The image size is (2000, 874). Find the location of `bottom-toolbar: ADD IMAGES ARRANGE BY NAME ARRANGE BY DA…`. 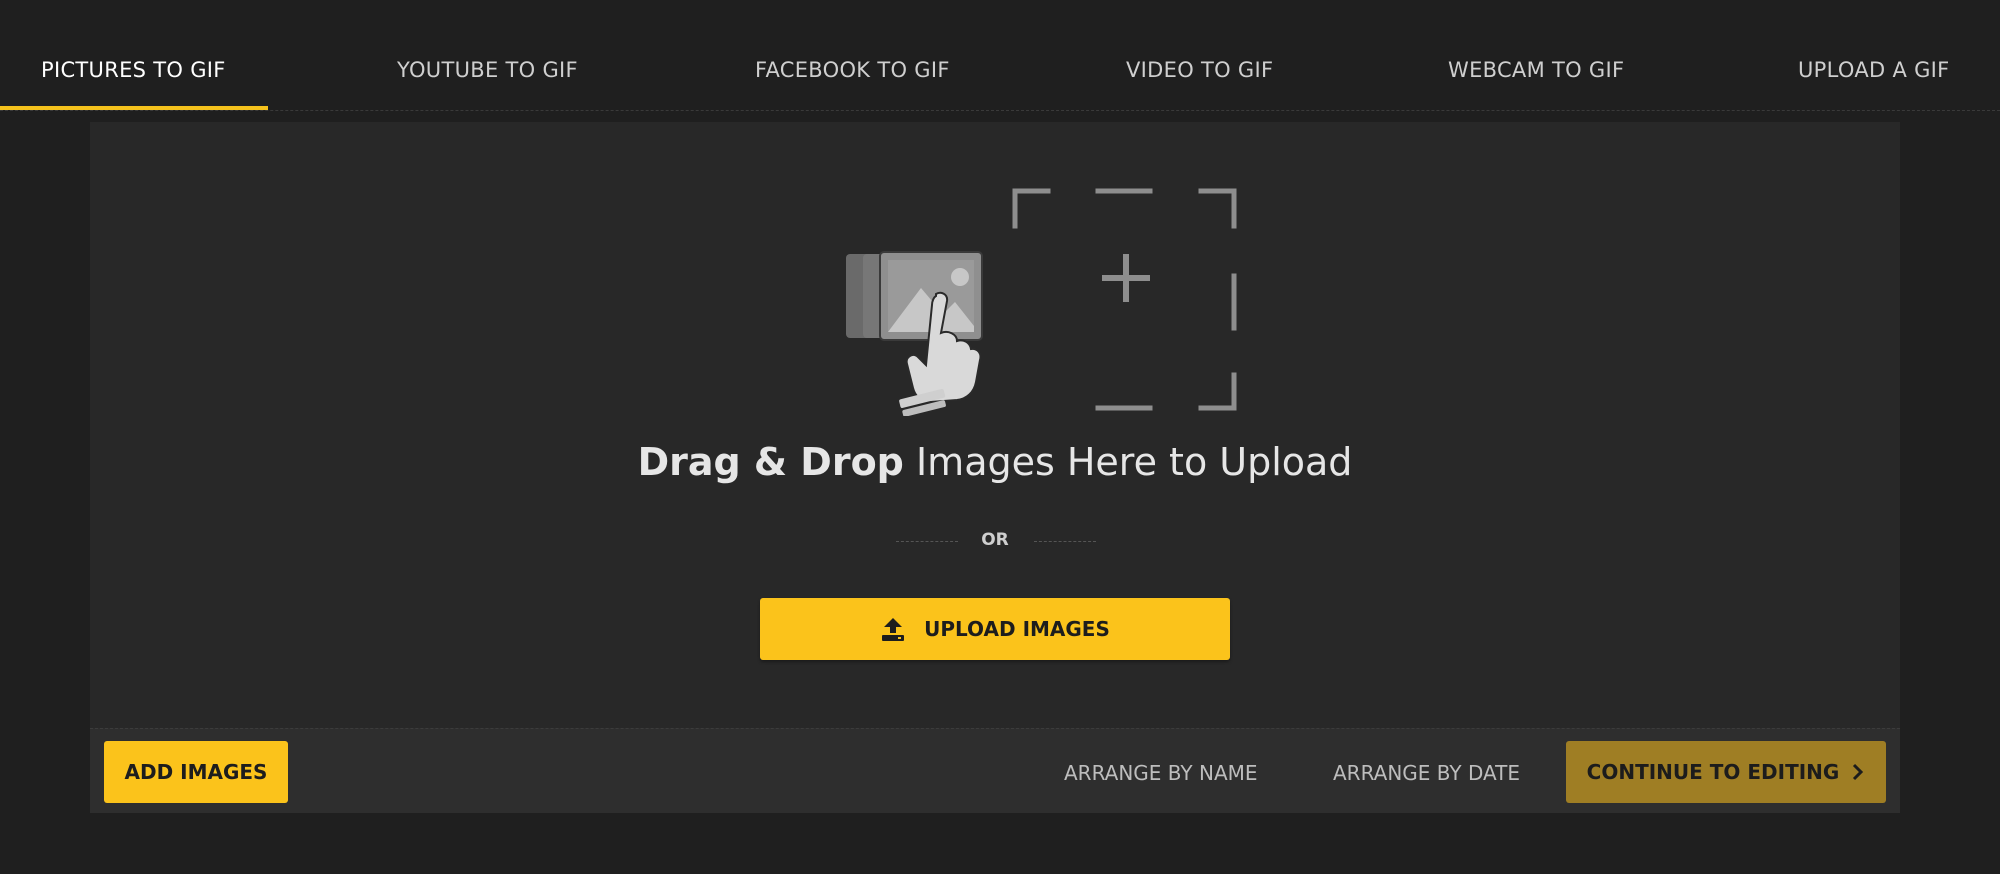

bottom-toolbar: ADD IMAGES ARRANGE BY NAME ARRANGE BY DA… is located at coordinates (995, 770).